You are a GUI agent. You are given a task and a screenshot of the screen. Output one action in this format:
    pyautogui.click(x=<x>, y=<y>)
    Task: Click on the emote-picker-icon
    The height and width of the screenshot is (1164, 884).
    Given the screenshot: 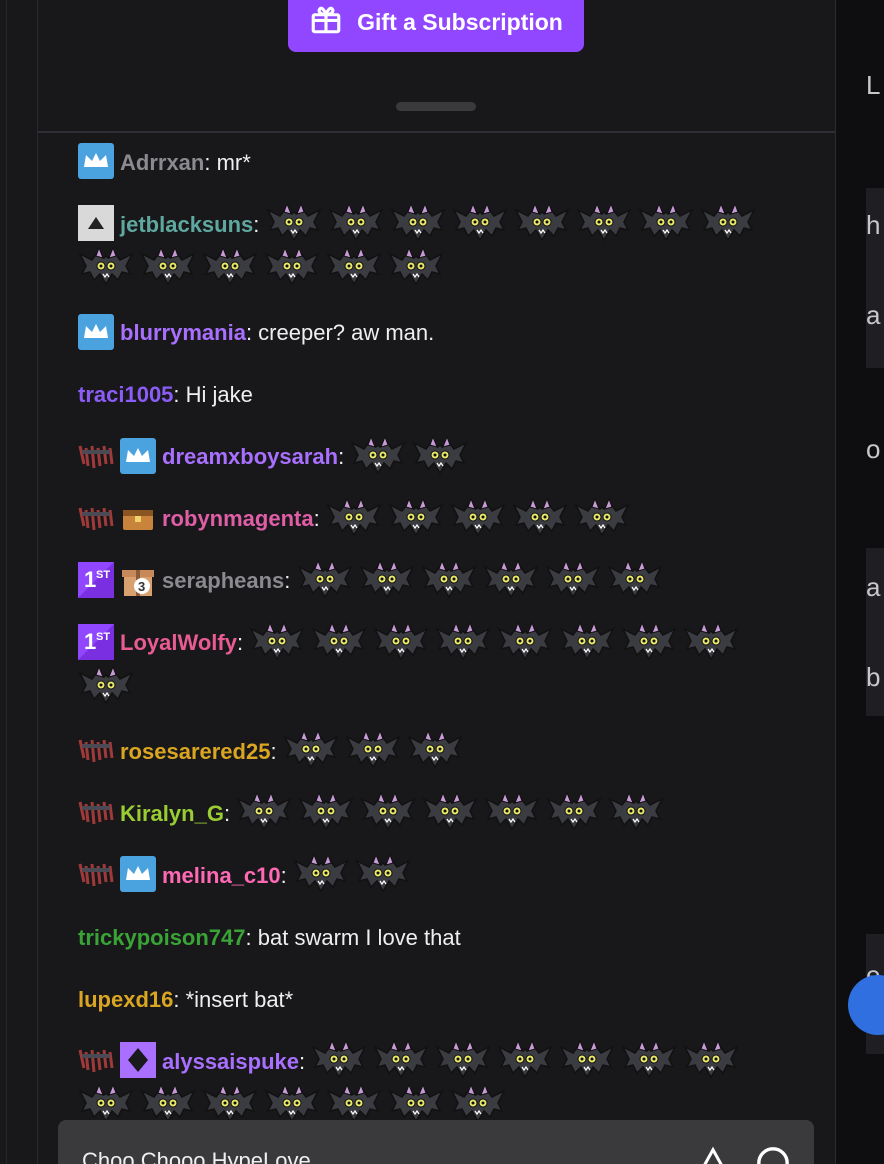 What is the action you would take?
    pyautogui.click(x=773, y=1155)
    